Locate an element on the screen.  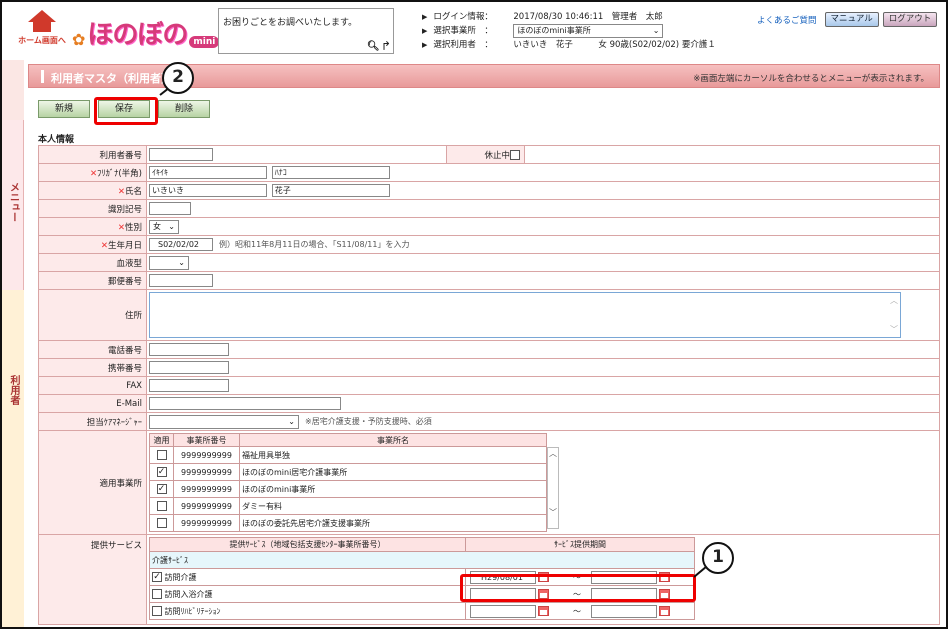
page-title: 利用者マスタ（利用者） is located at coordinates (111, 78).